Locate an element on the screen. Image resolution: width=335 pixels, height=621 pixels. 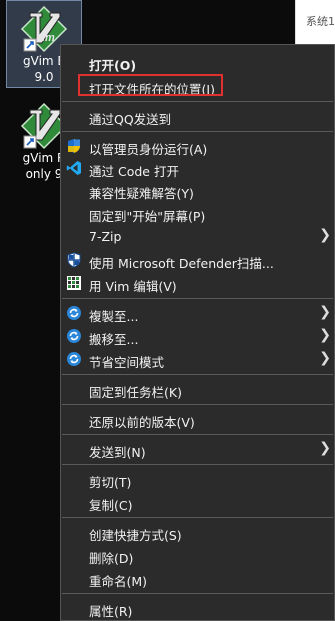
vscode-icon is located at coordinates (73, 168).